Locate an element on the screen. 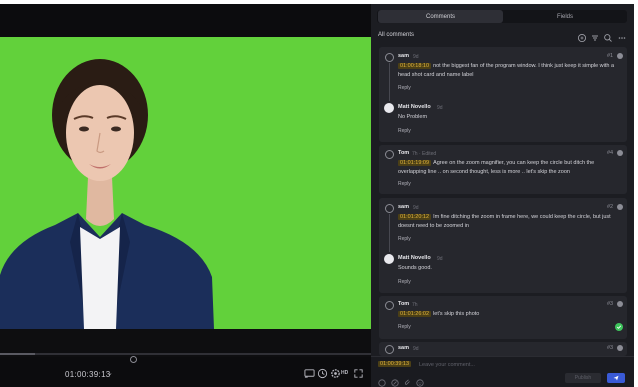  clock-icon is located at coordinates (322, 373).